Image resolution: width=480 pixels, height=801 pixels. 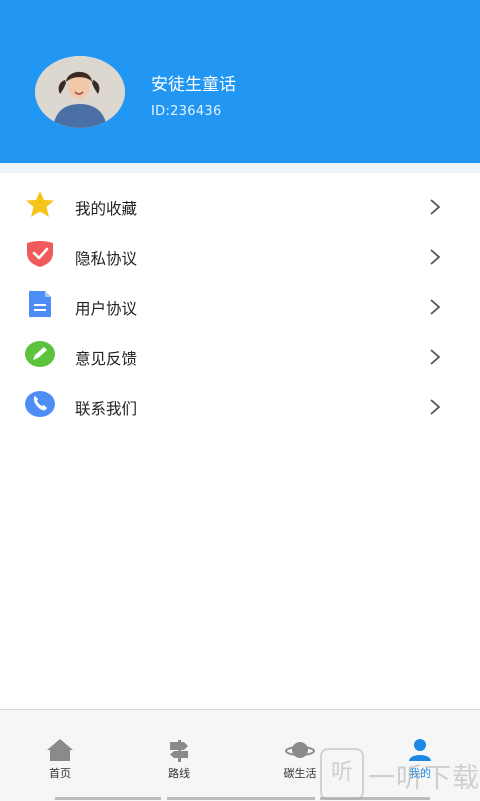 I want to click on planet-icon, so click(x=300, y=750).